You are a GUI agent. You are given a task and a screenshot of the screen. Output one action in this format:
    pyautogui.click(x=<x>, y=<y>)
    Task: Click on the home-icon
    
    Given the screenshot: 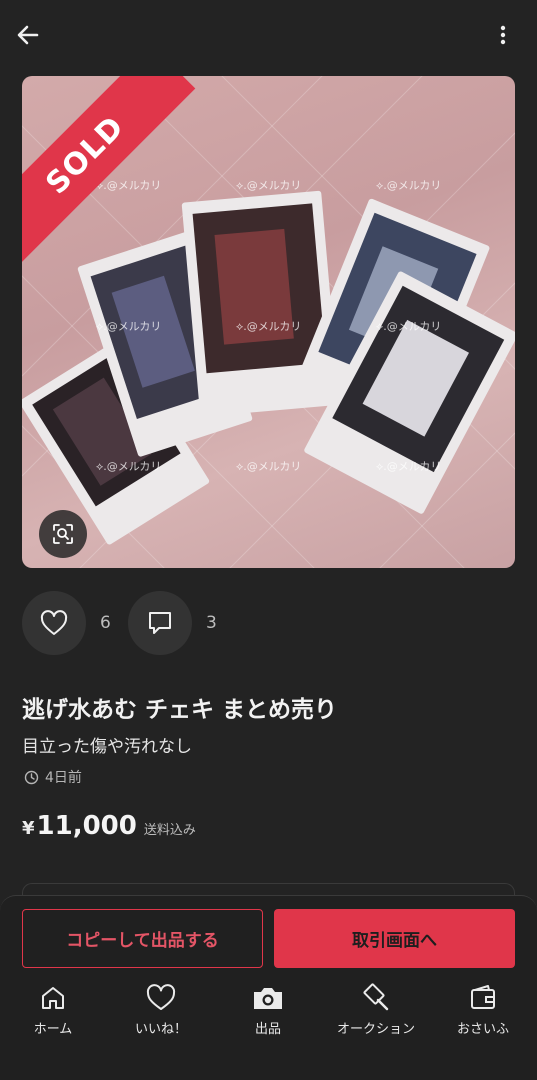 What is the action you would take?
    pyautogui.click(x=53, y=998)
    